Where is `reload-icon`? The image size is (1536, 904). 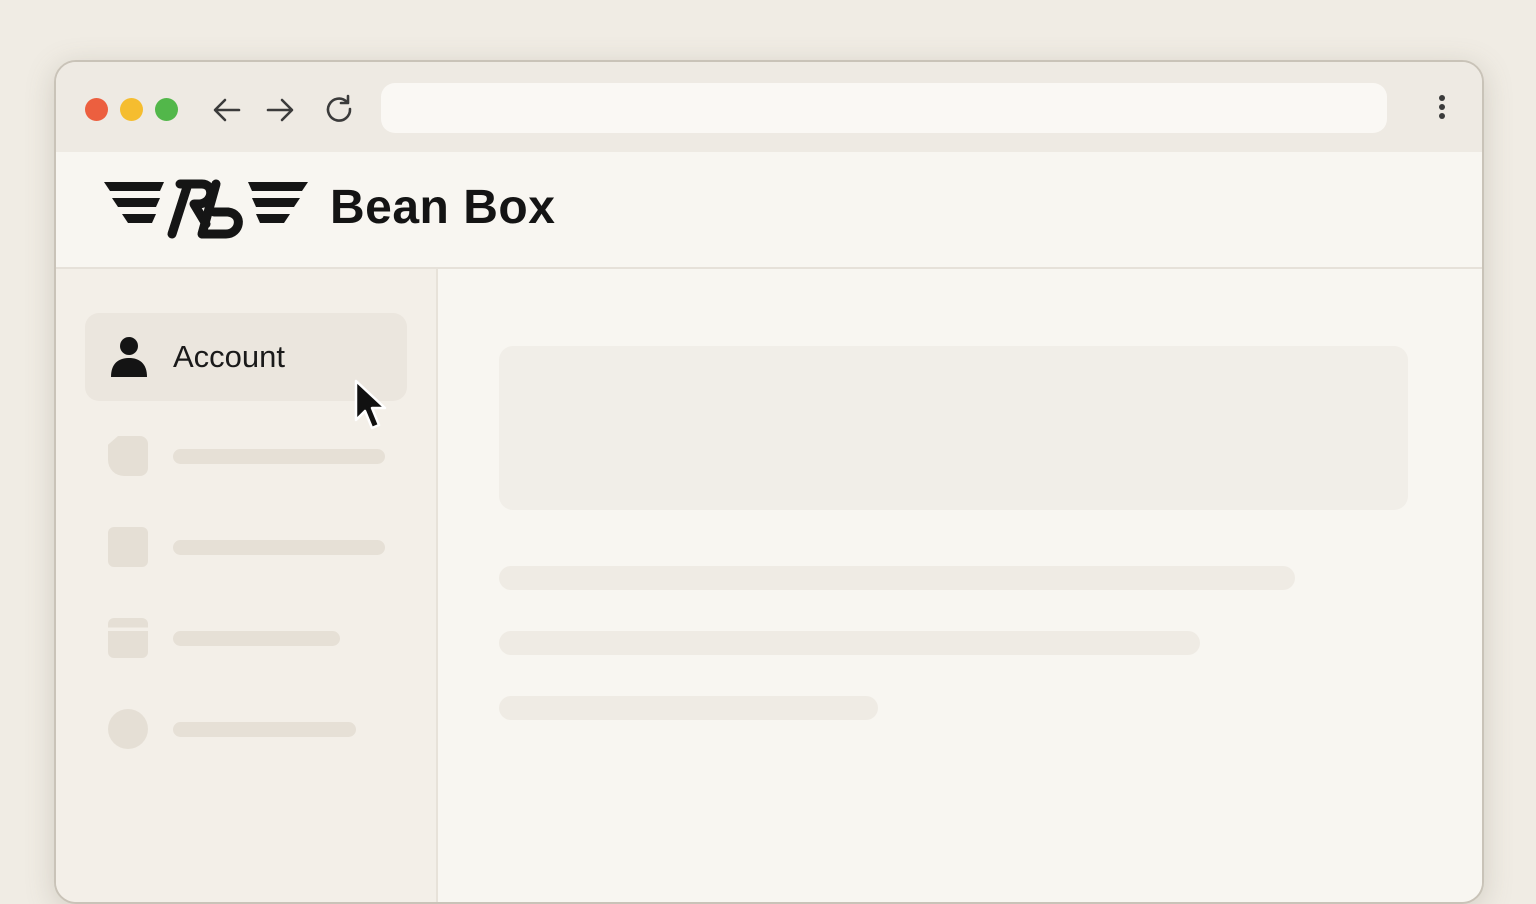 reload-icon is located at coordinates (339, 108).